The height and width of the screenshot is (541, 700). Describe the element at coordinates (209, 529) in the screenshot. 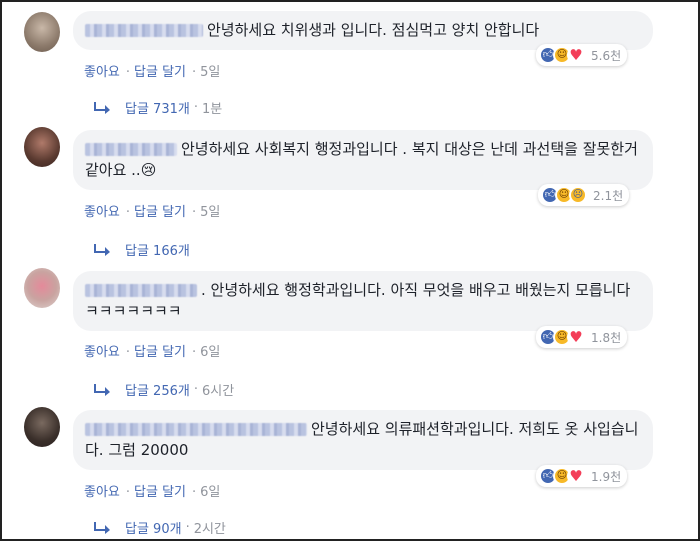

I see `replies-time: 2시간` at that location.